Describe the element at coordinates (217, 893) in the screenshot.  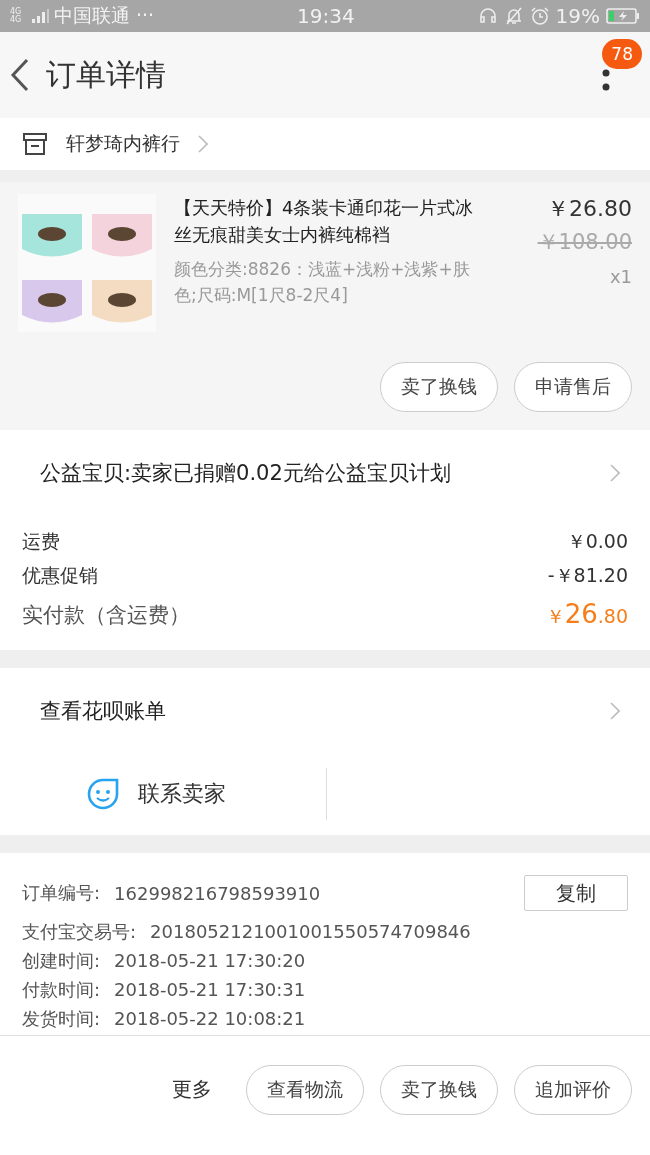
I see `info-value: 162998216798593910` at that location.